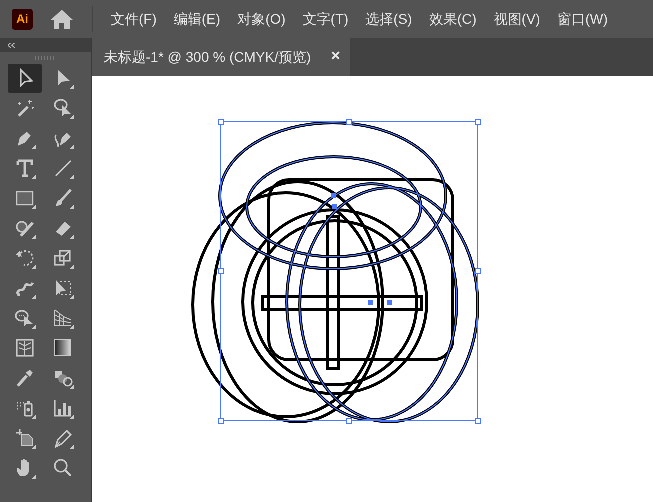  I want to click on menu-item: 编辑(E), so click(197, 19).